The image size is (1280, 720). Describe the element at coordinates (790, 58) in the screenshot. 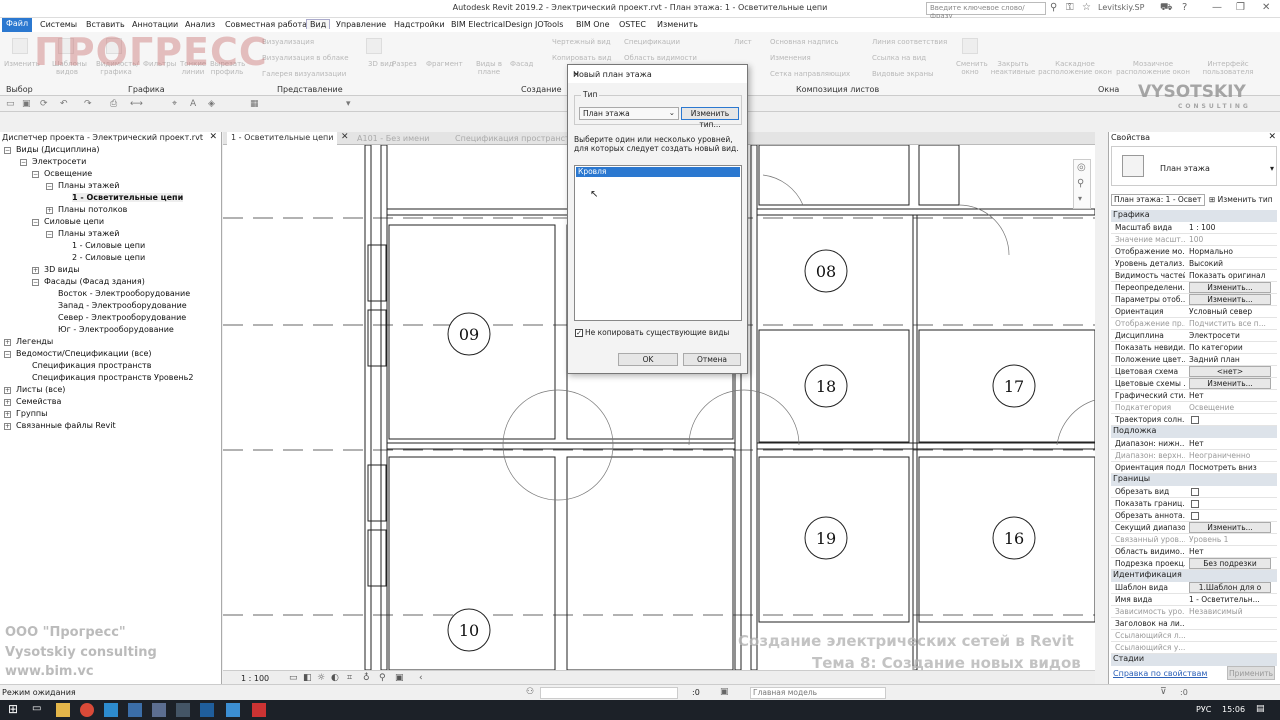

I see `revisions-button: Изменения` at that location.